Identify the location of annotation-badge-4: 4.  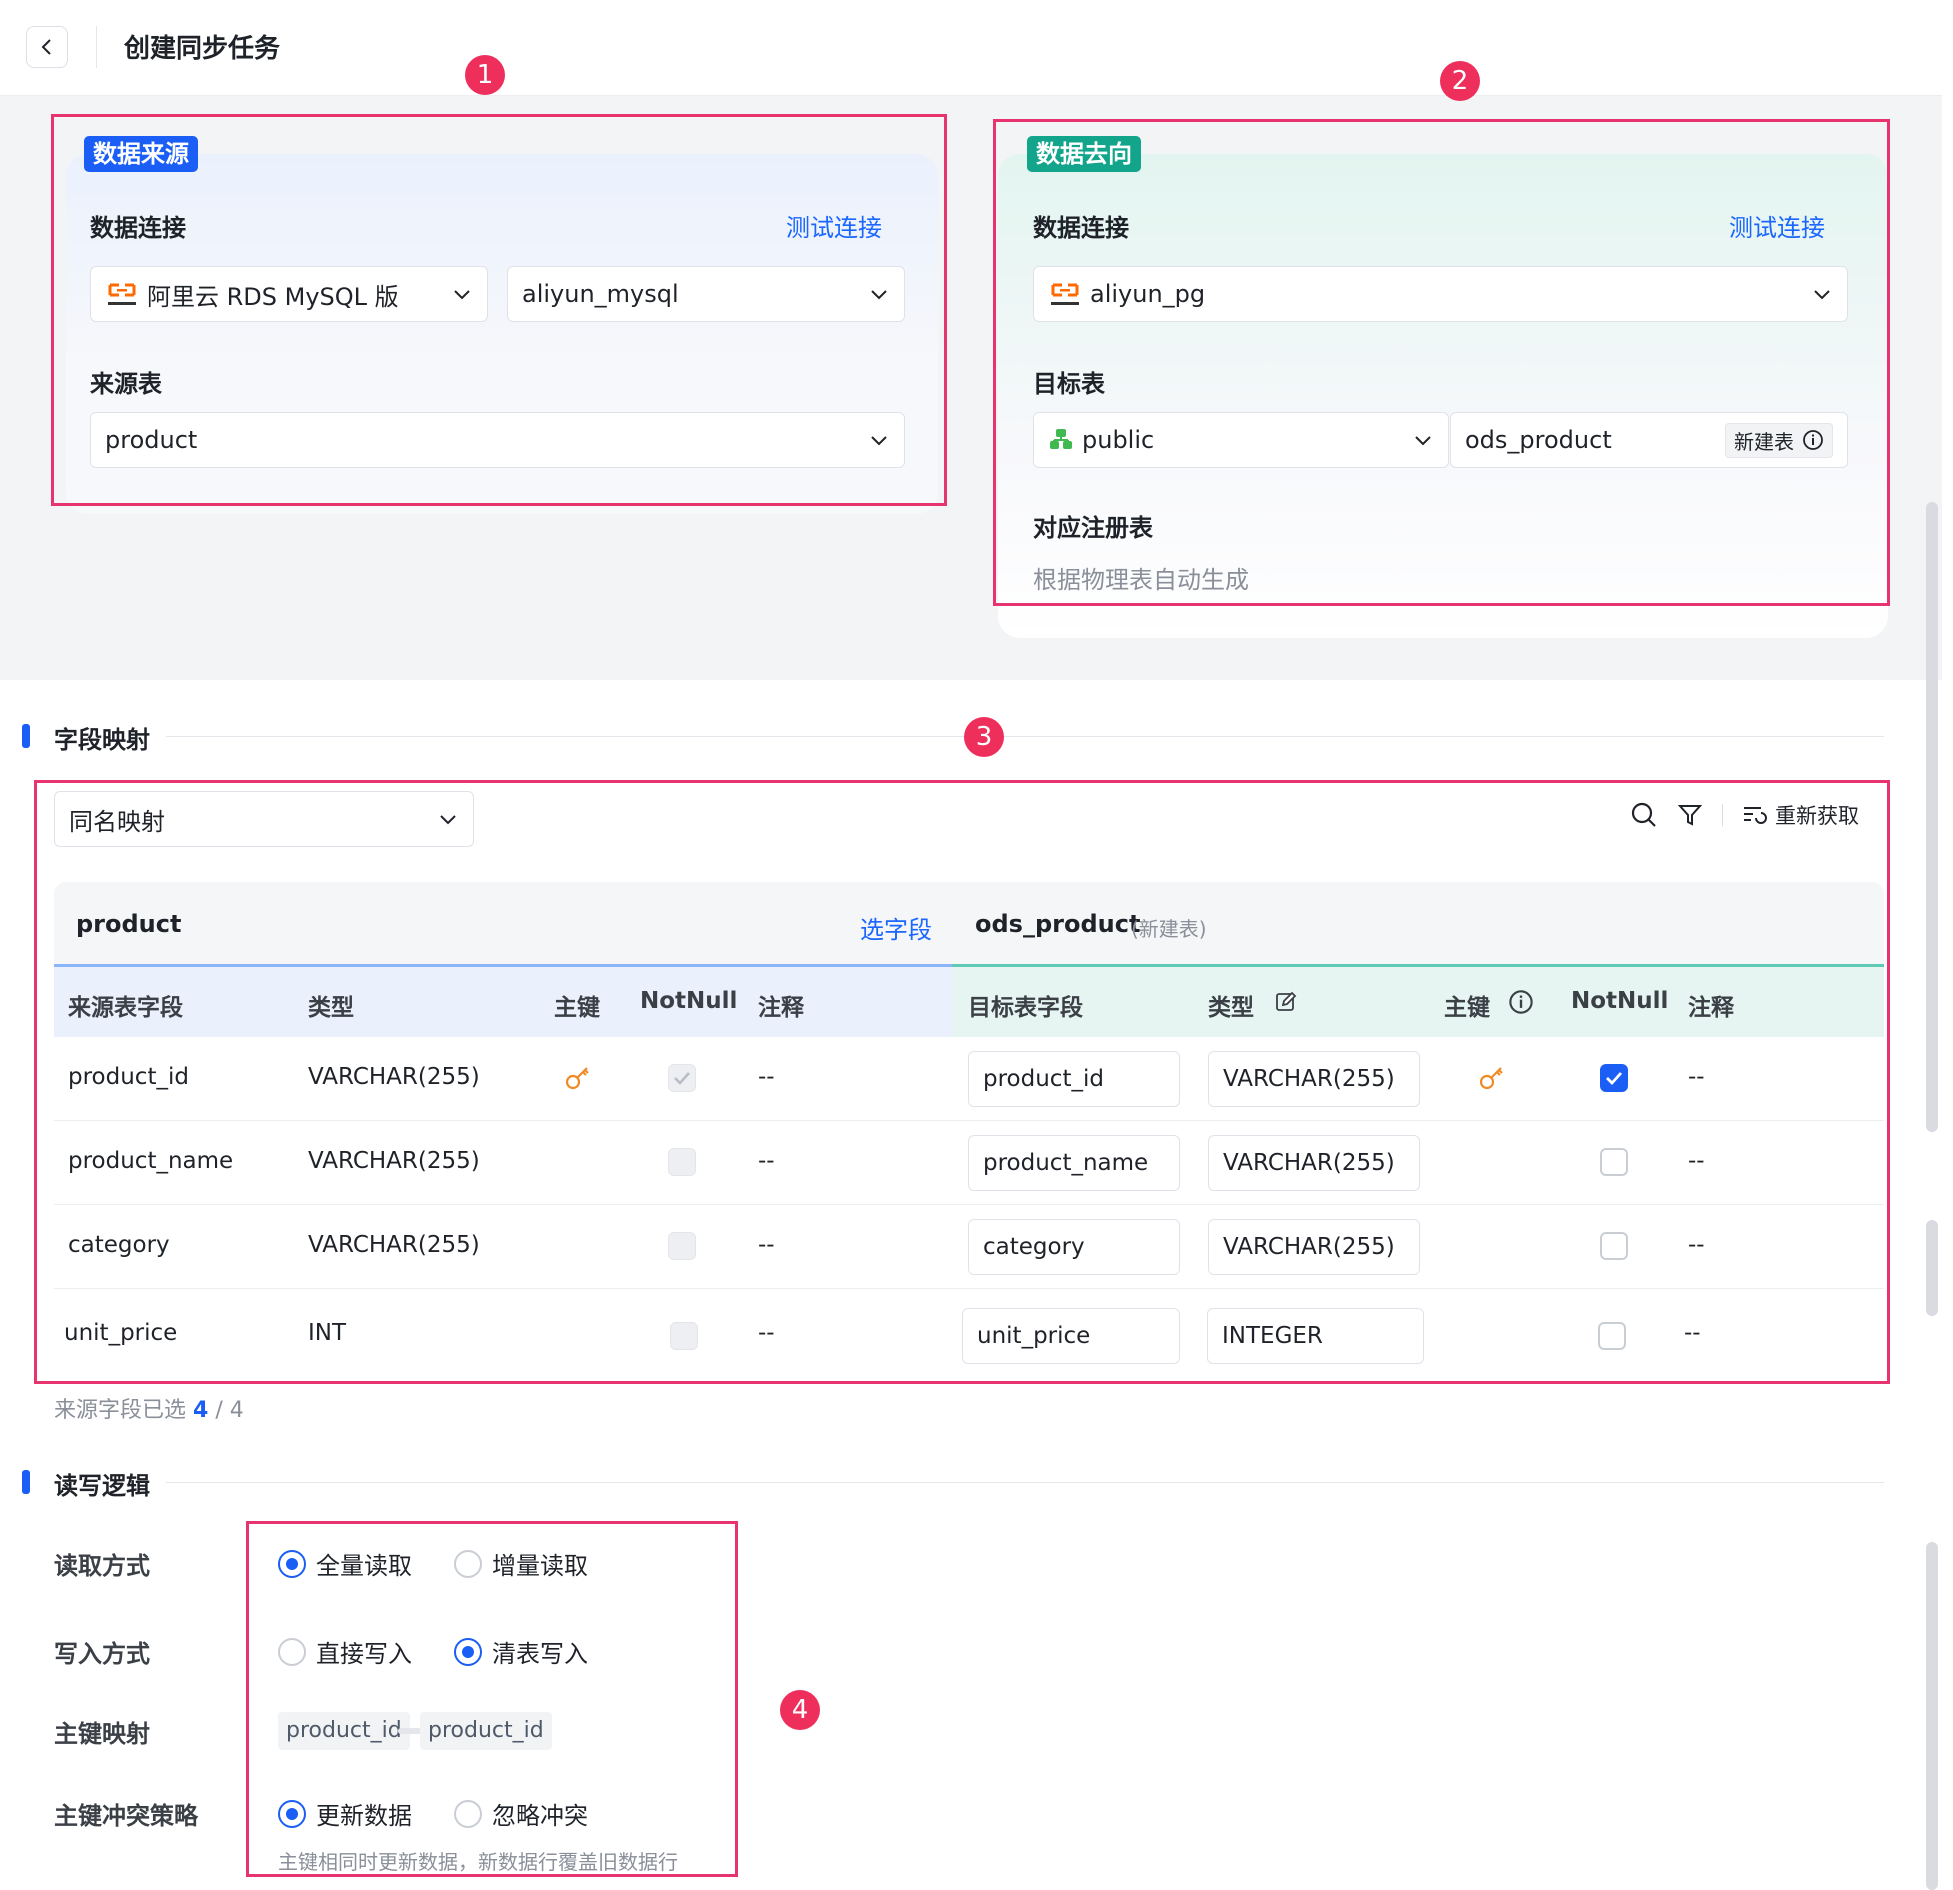
(800, 1710).